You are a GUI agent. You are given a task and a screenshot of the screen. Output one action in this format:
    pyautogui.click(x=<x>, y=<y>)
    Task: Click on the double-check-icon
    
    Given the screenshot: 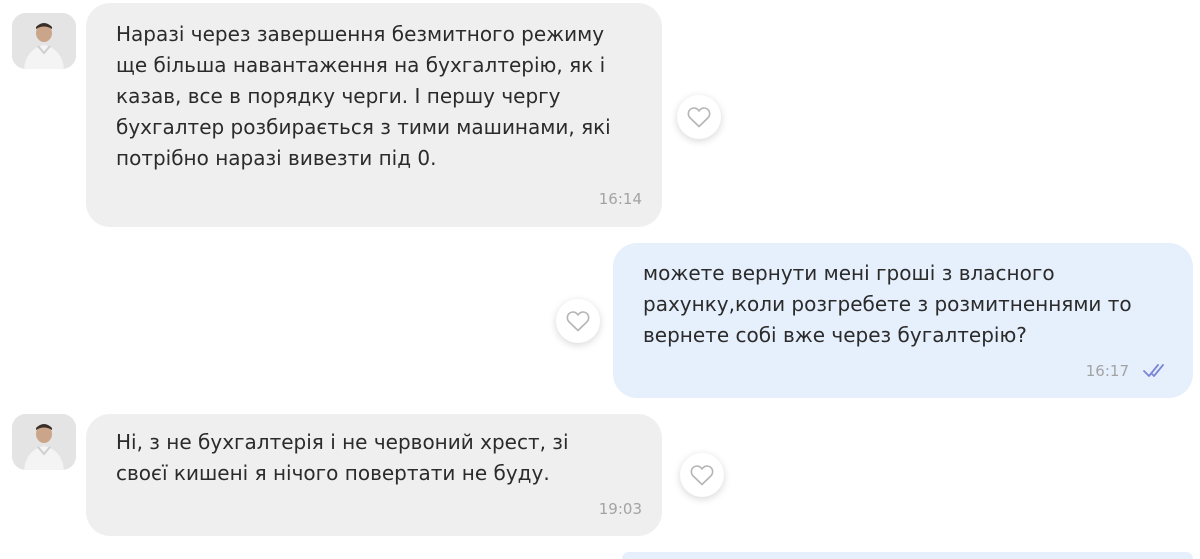 What is the action you would take?
    pyautogui.click(x=1153, y=370)
    